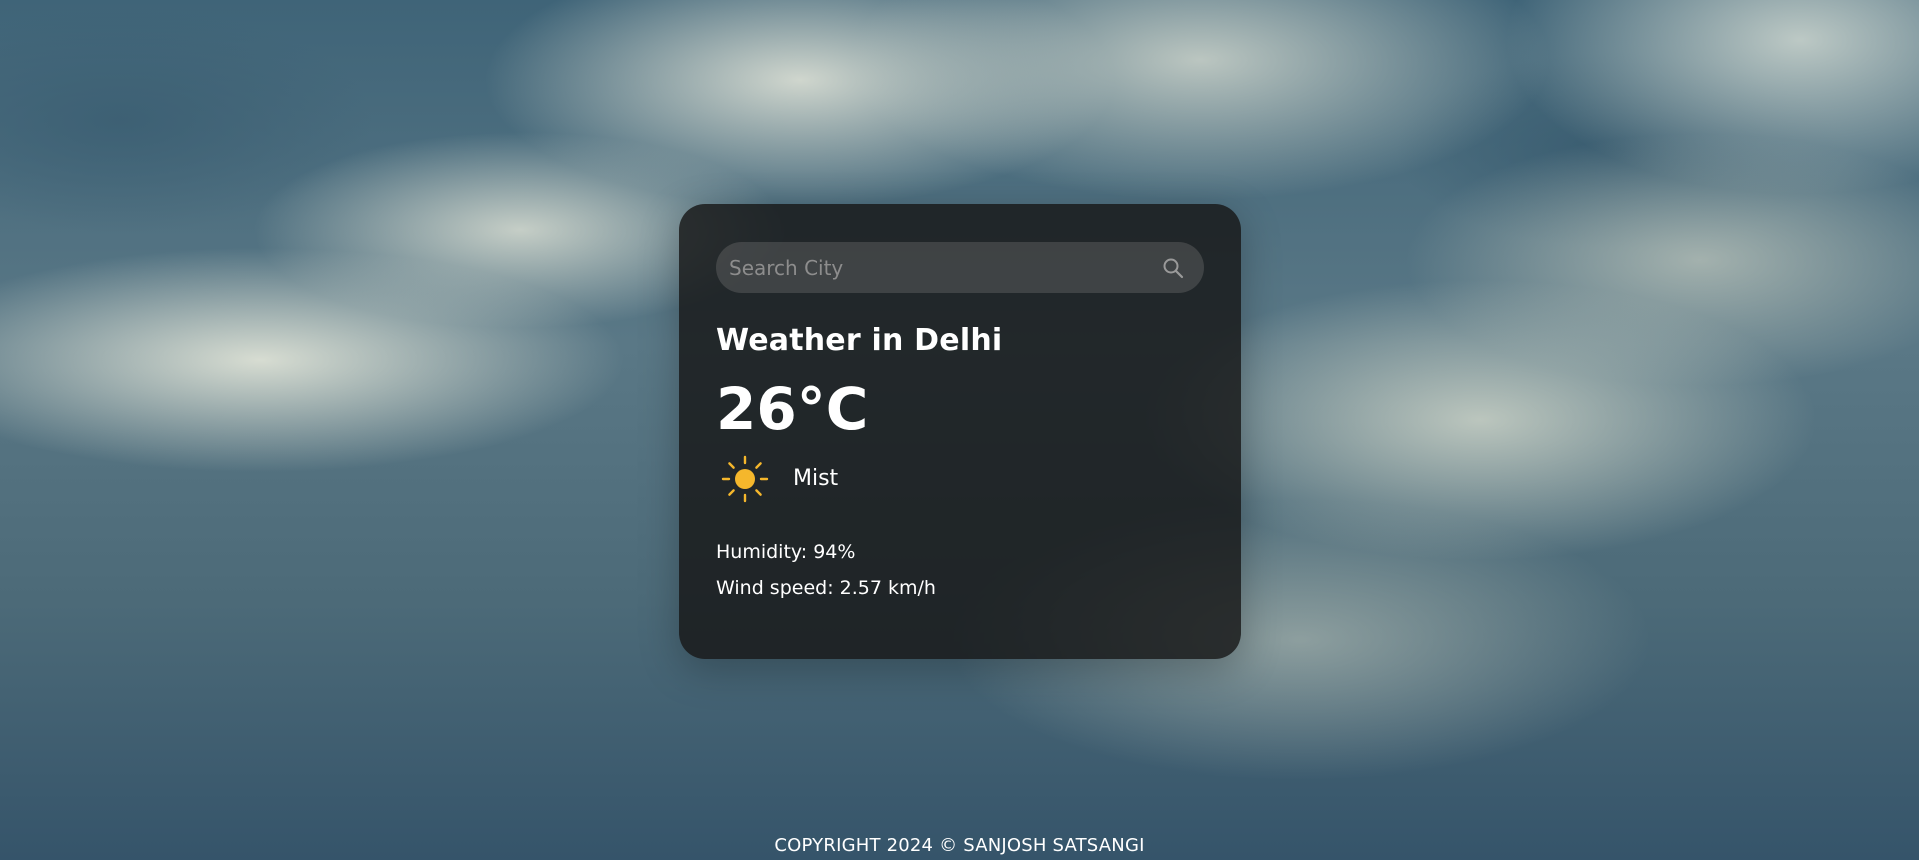 The image size is (1919, 860). Describe the element at coordinates (792, 409) in the screenshot. I see `temperature: 26°C` at that location.